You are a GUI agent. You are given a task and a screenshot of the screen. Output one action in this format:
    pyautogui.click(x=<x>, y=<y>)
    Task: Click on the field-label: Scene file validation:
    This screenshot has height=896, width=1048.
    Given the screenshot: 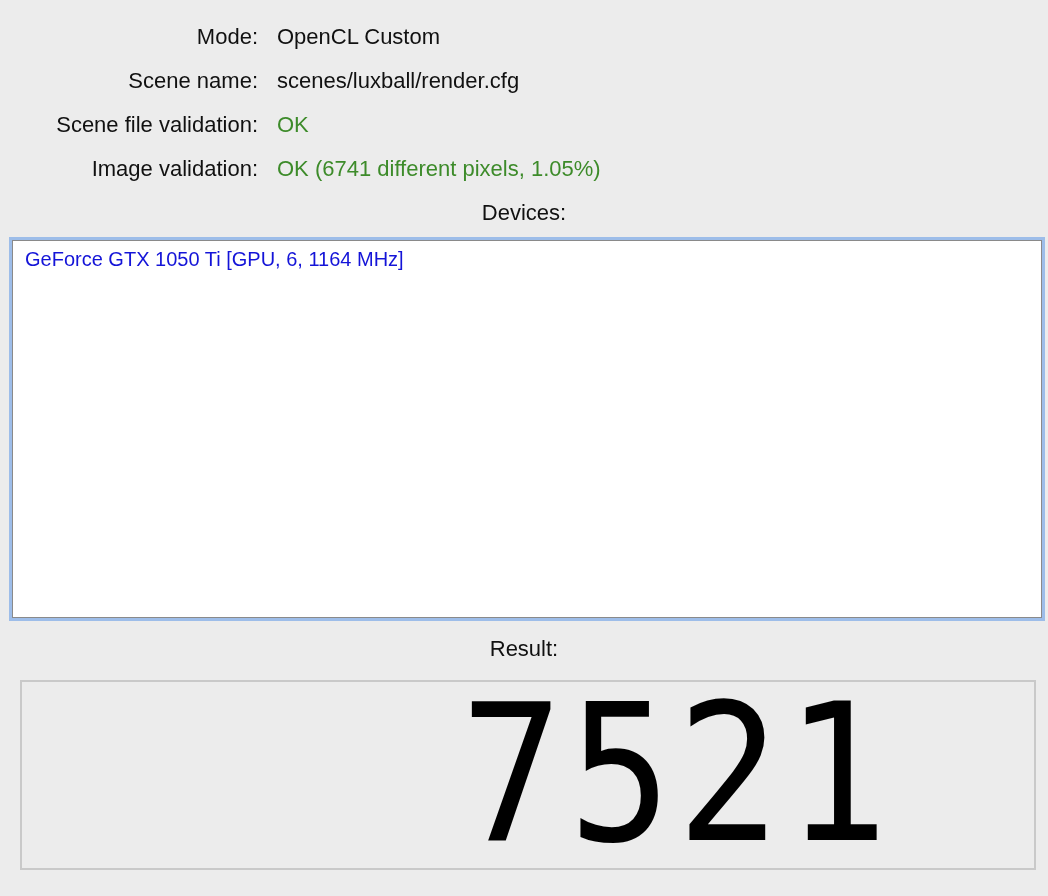 What is the action you would take?
    pyautogui.click(x=156, y=125)
    